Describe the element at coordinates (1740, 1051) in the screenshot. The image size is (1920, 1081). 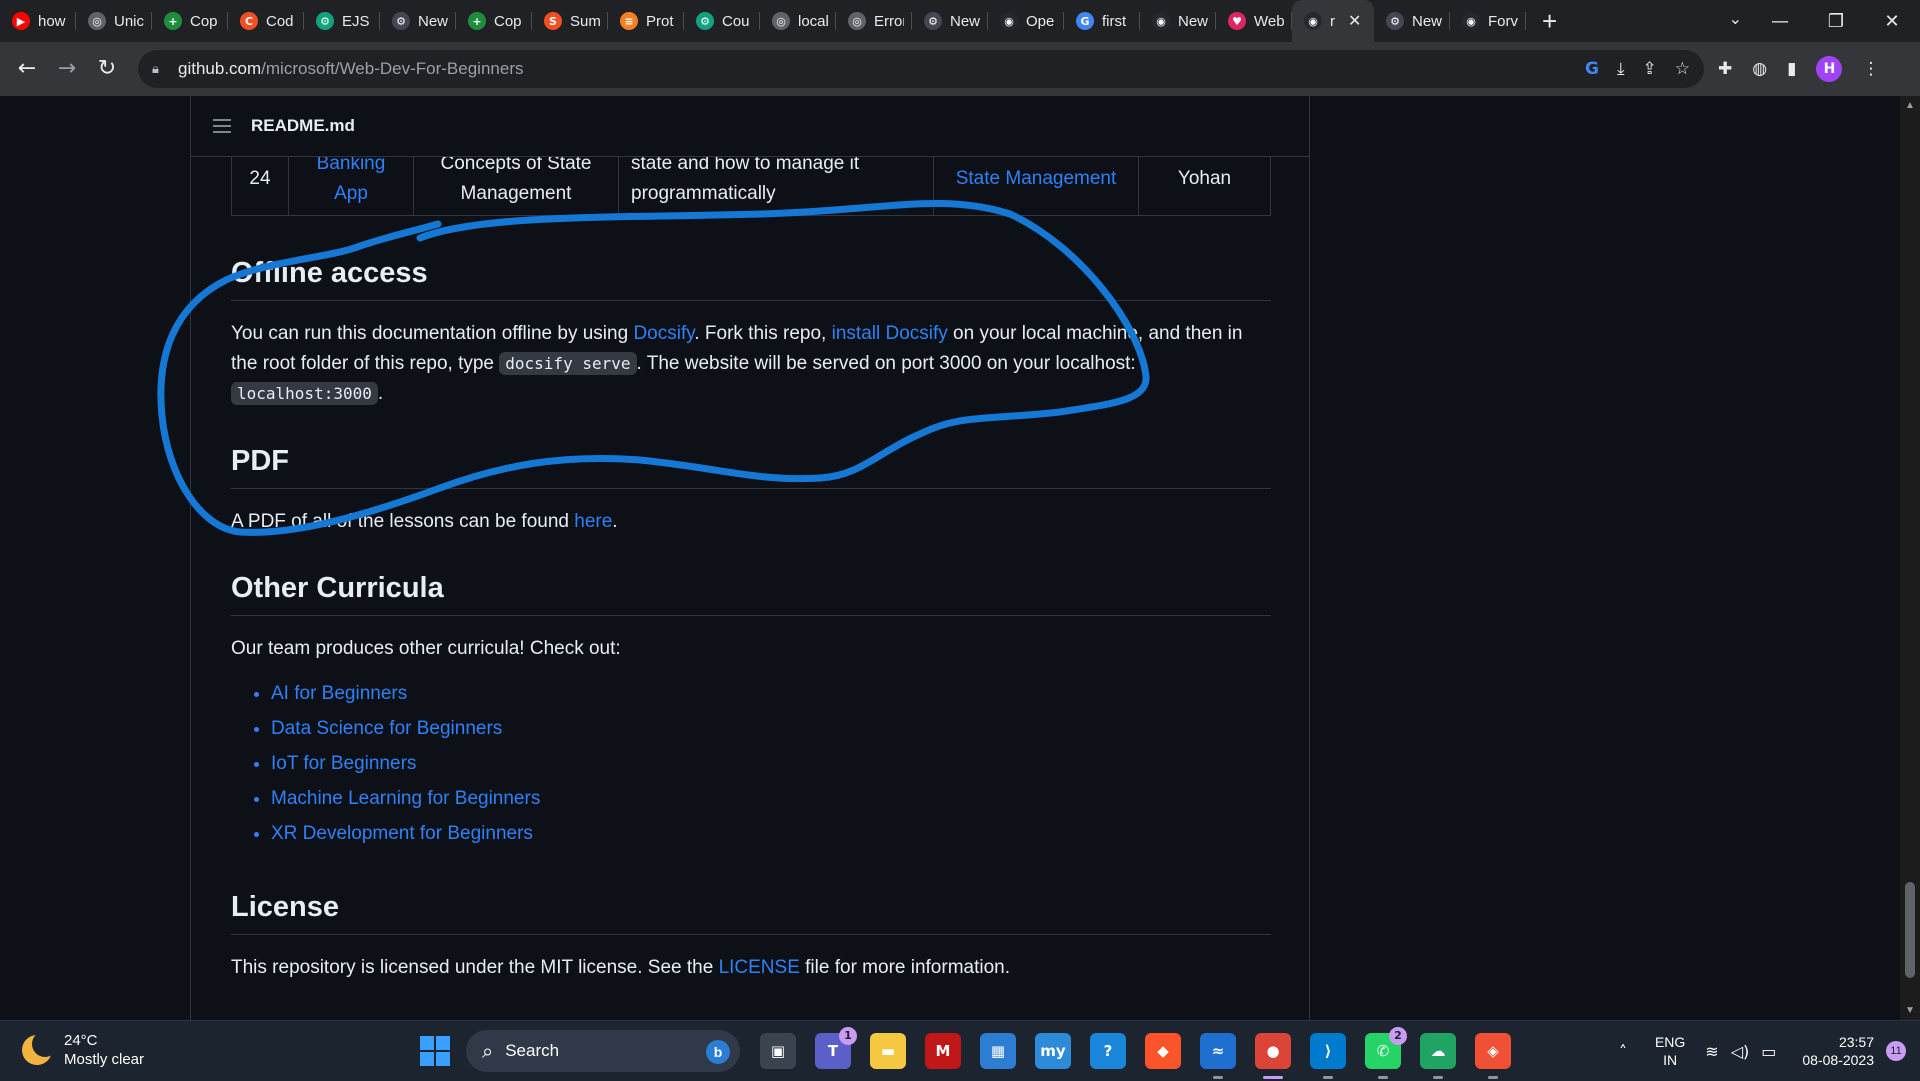
I see `volume-icon: ◁)` at that location.